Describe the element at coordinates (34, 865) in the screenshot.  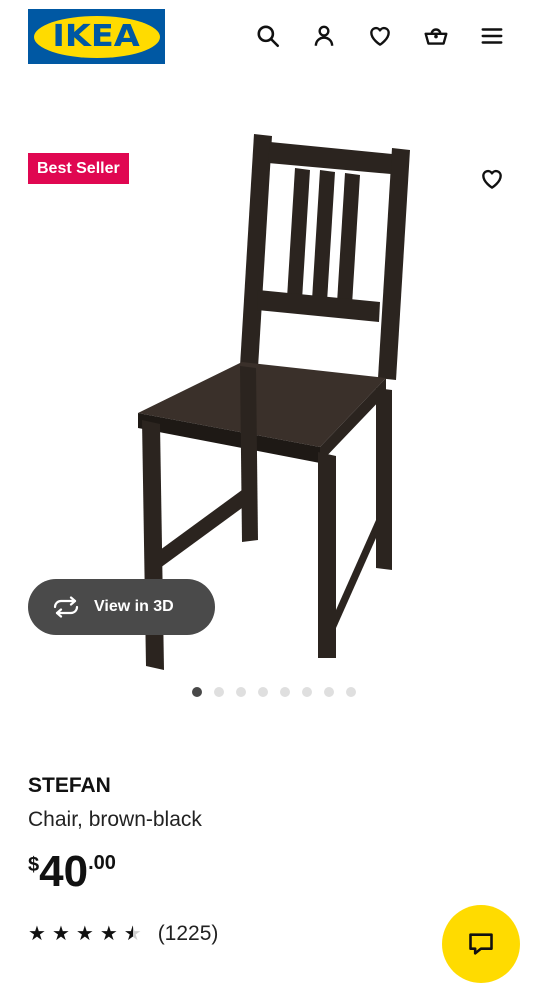
I see `price-currency: $` at that location.